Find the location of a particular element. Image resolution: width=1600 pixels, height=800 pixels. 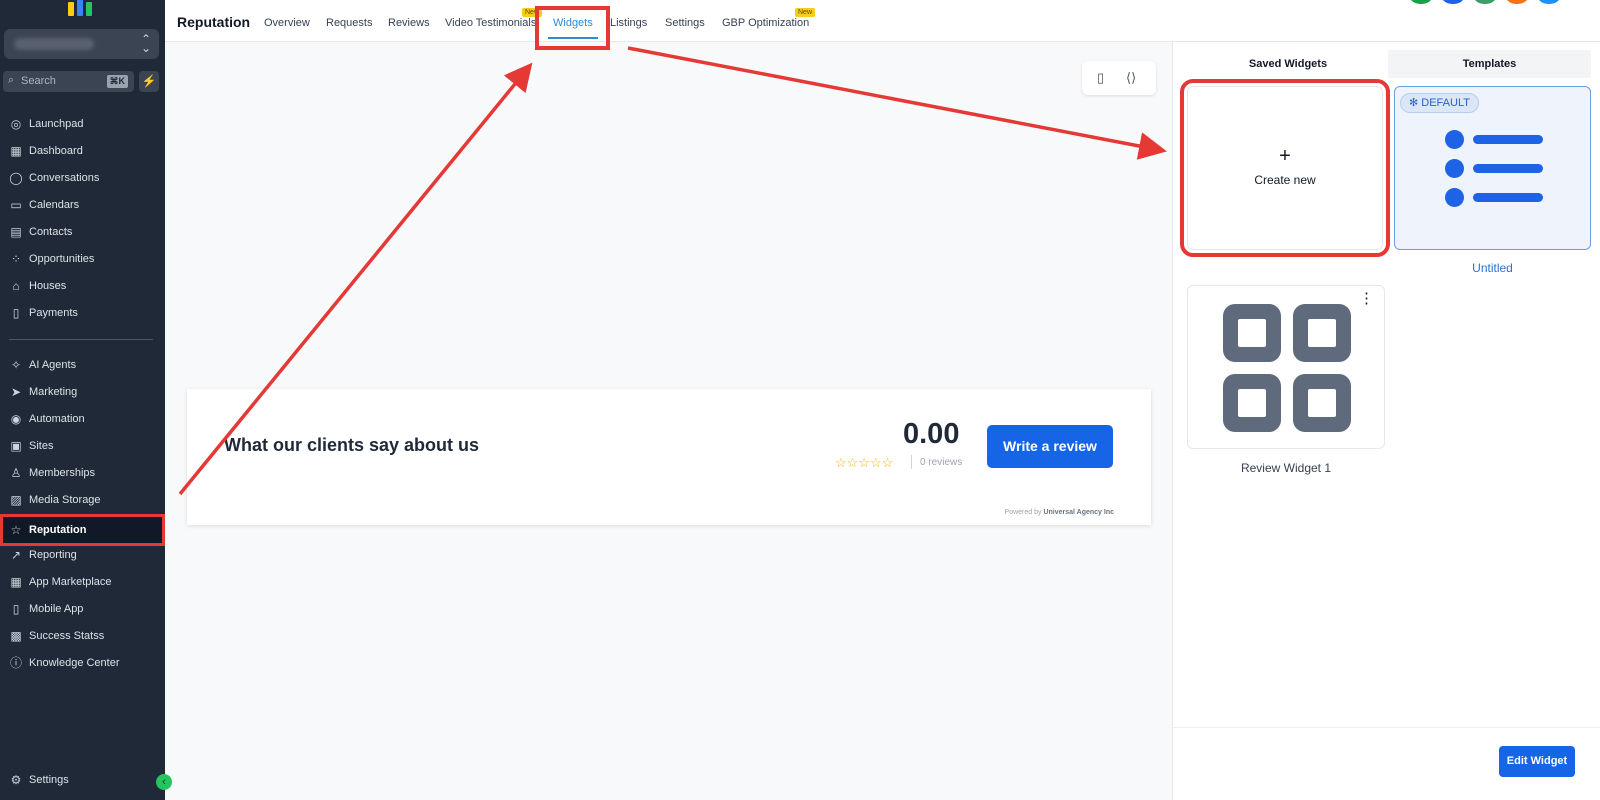

snowflake-icon: ✻ is located at coordinates (1414, 103).